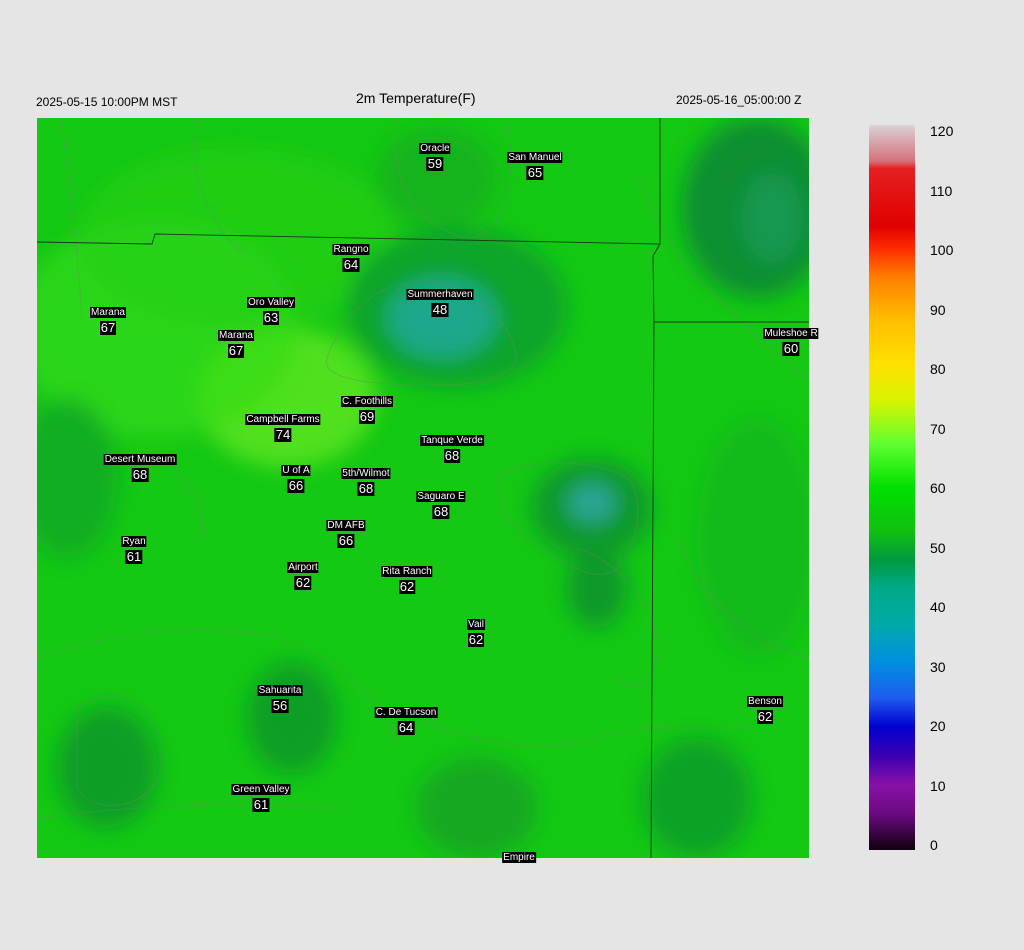 This screenshot has height=950, width=1024. I want to click on color-scale-tick: 100, so click(942, 250).